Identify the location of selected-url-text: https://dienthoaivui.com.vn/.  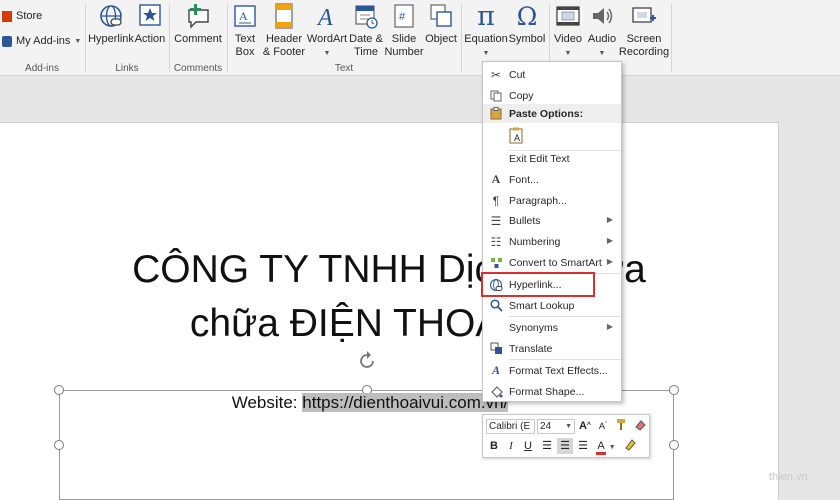
(405, 402).